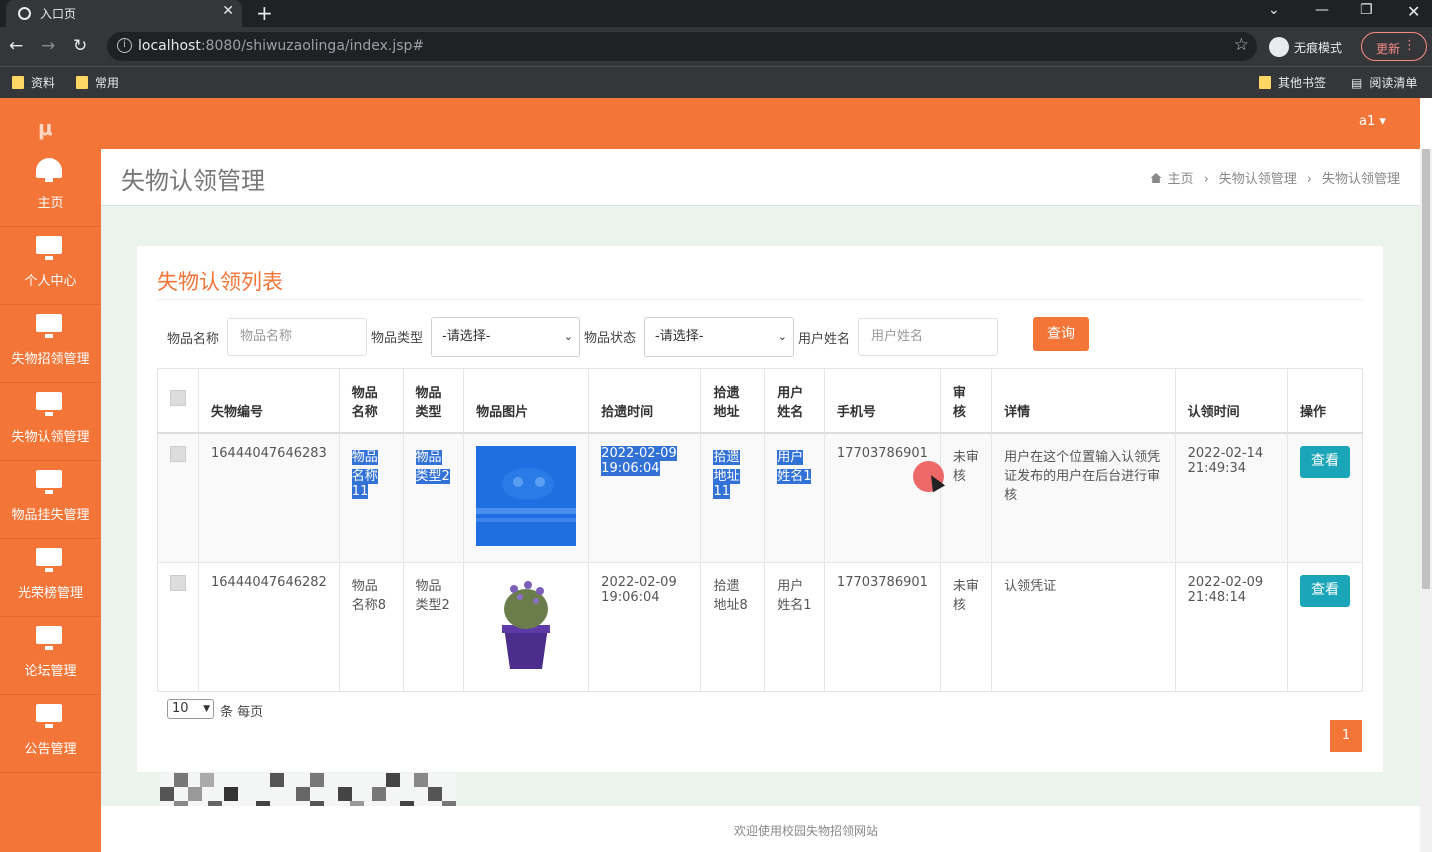  What do you see at coordinates (50, 188) in the screenshot?
I see `sidebar-item-home: 主页` at bounding box center [50, 188].